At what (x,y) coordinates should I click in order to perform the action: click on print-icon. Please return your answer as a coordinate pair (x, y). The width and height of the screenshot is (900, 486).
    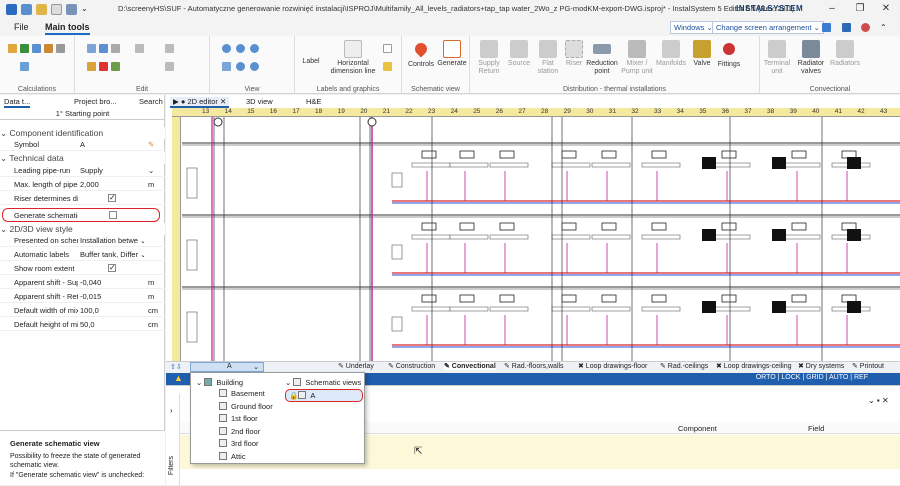
    Looking at the image, I should click on (71, 9).